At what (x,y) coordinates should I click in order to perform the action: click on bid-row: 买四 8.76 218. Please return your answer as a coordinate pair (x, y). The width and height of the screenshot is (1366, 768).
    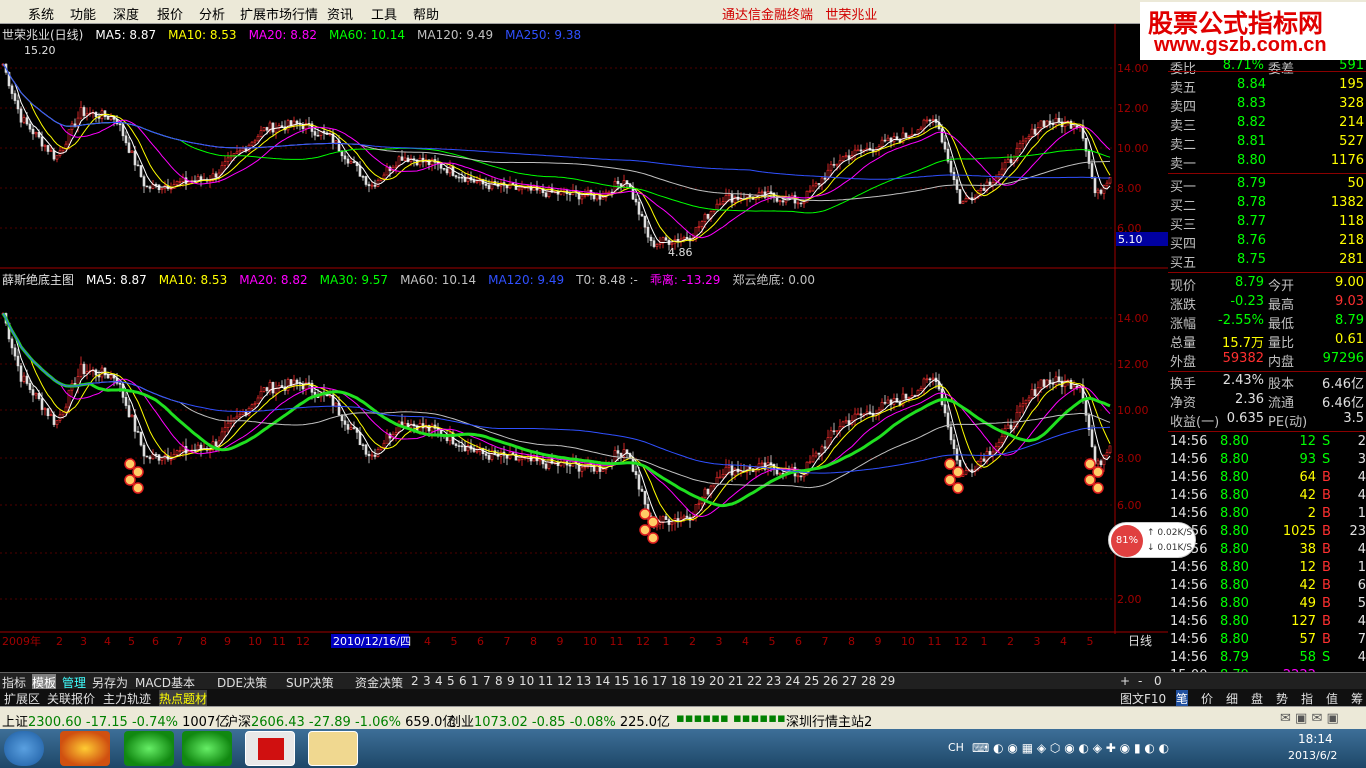
    Looking at the image, I should click on (1268, 242).